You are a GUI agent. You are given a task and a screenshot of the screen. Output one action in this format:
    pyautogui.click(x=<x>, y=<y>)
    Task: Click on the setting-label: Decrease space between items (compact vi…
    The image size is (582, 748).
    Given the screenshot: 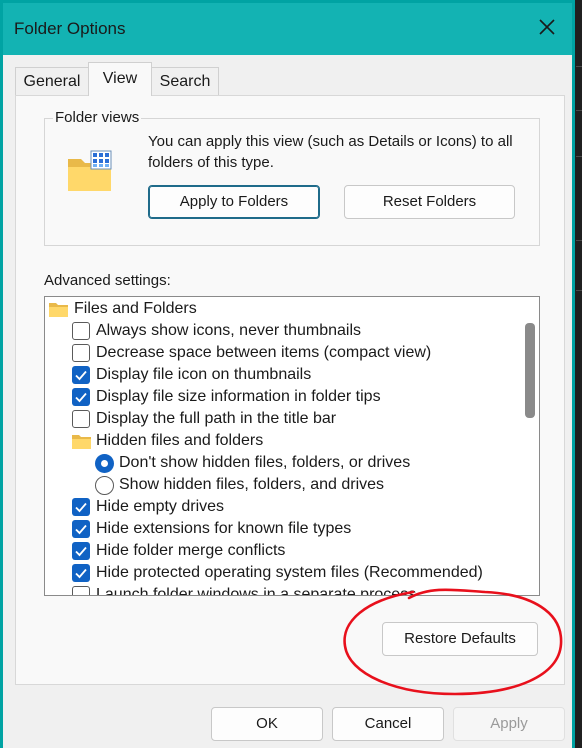 What is the action you would take?
    pyautogui.click(x=264, y=352)
    